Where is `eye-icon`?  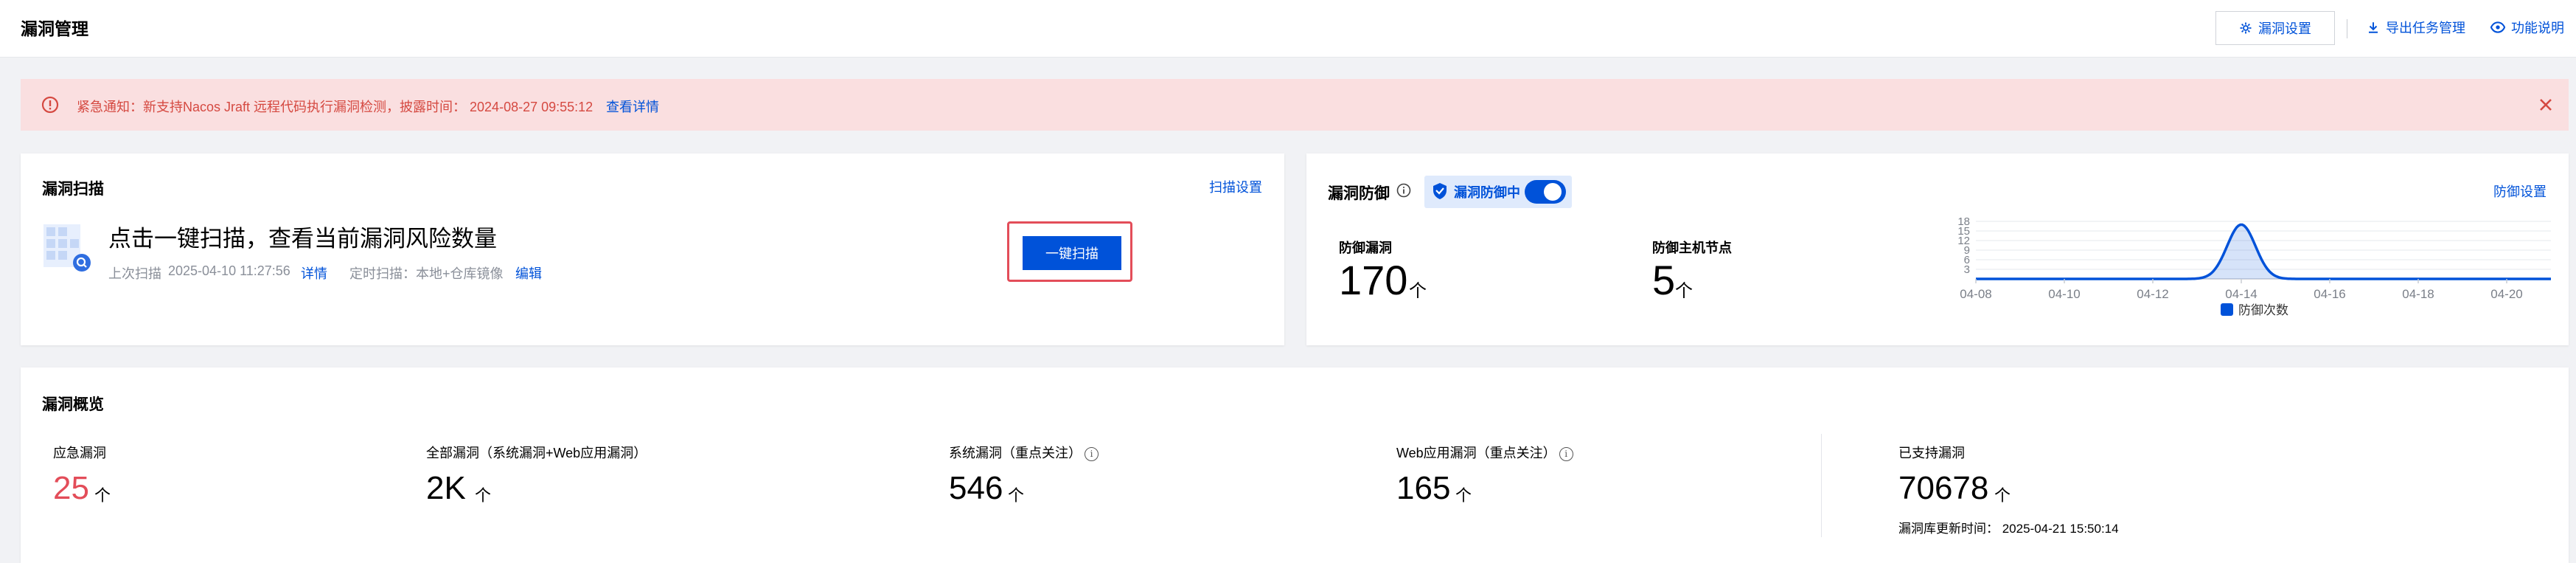
eye-icon is located at coordinates (2498, 27).